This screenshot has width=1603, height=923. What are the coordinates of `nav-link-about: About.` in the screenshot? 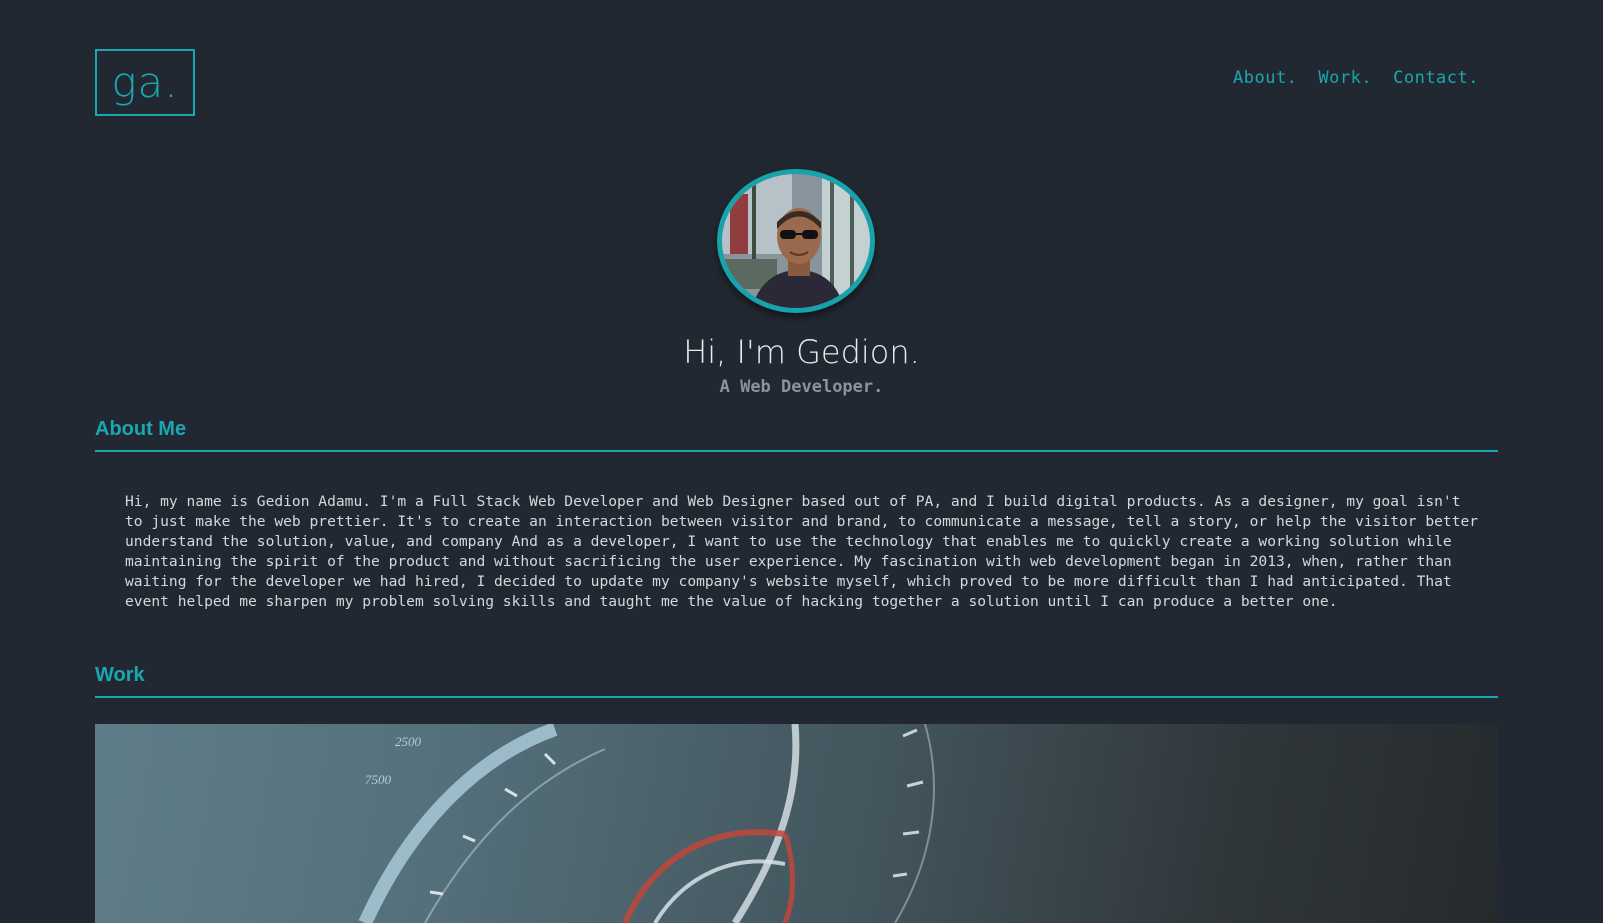 It's located at (1265, 78).